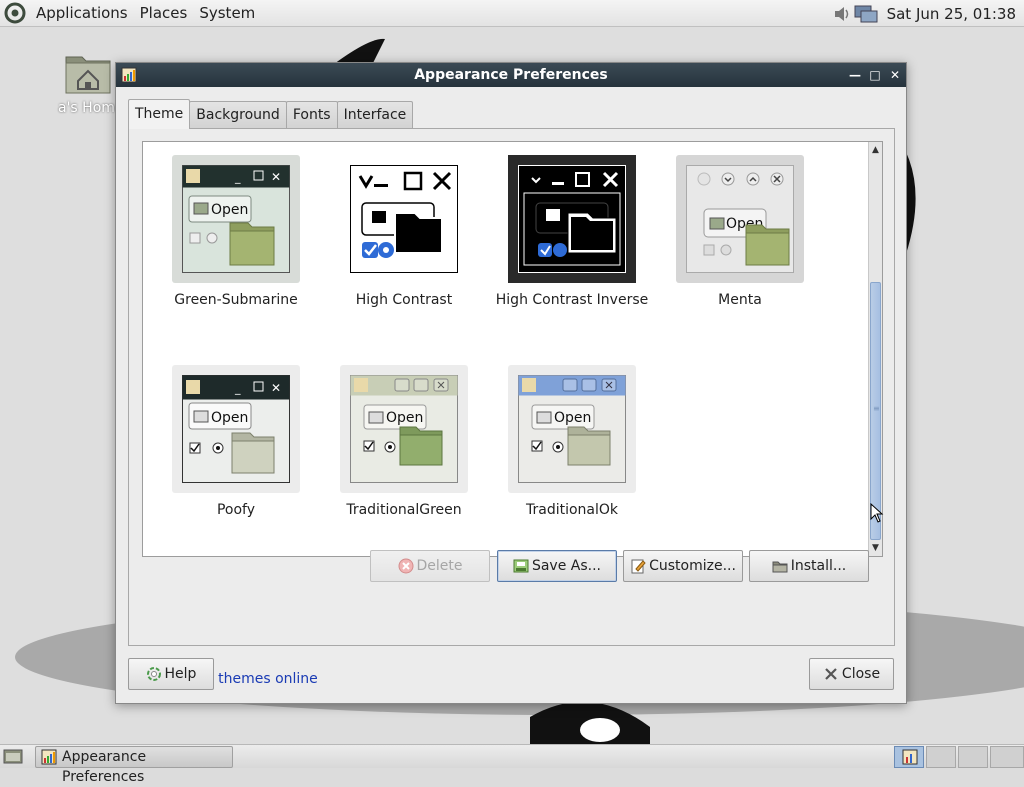  I want to click on menu-places: Places, so click(164, 13).